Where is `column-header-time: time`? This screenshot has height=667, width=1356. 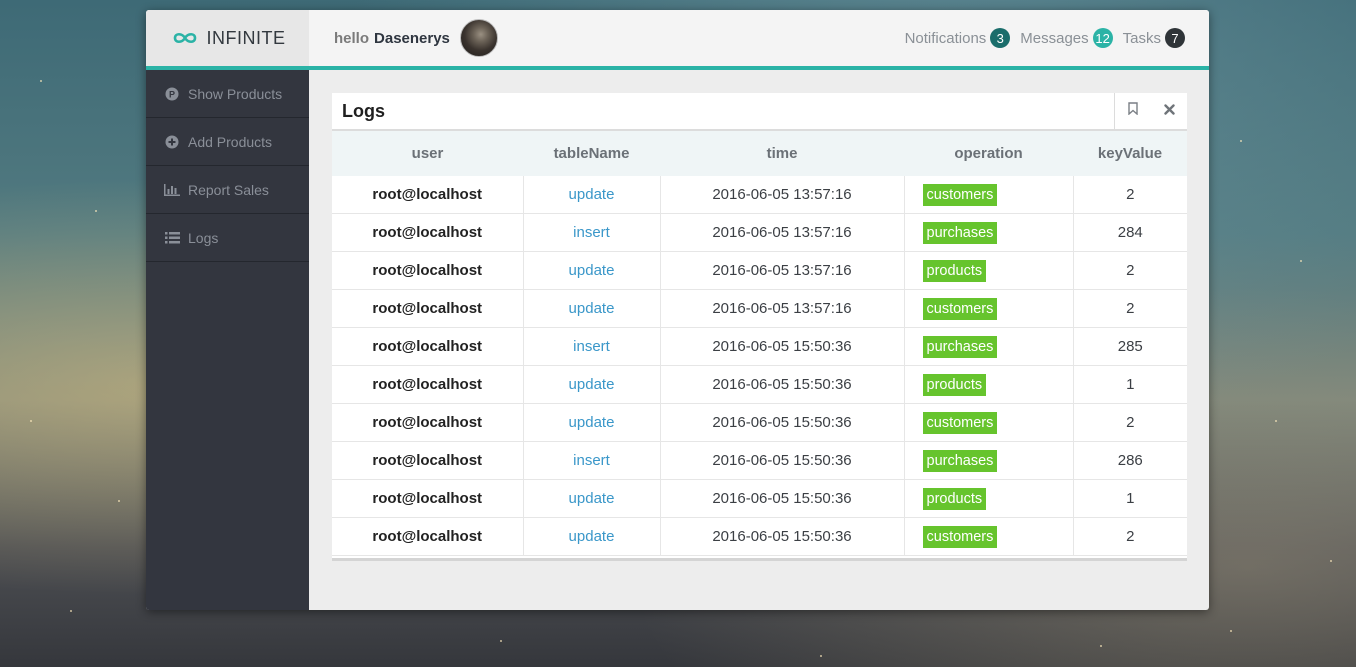 column-header-time: time is located at coordinates (782, 153).